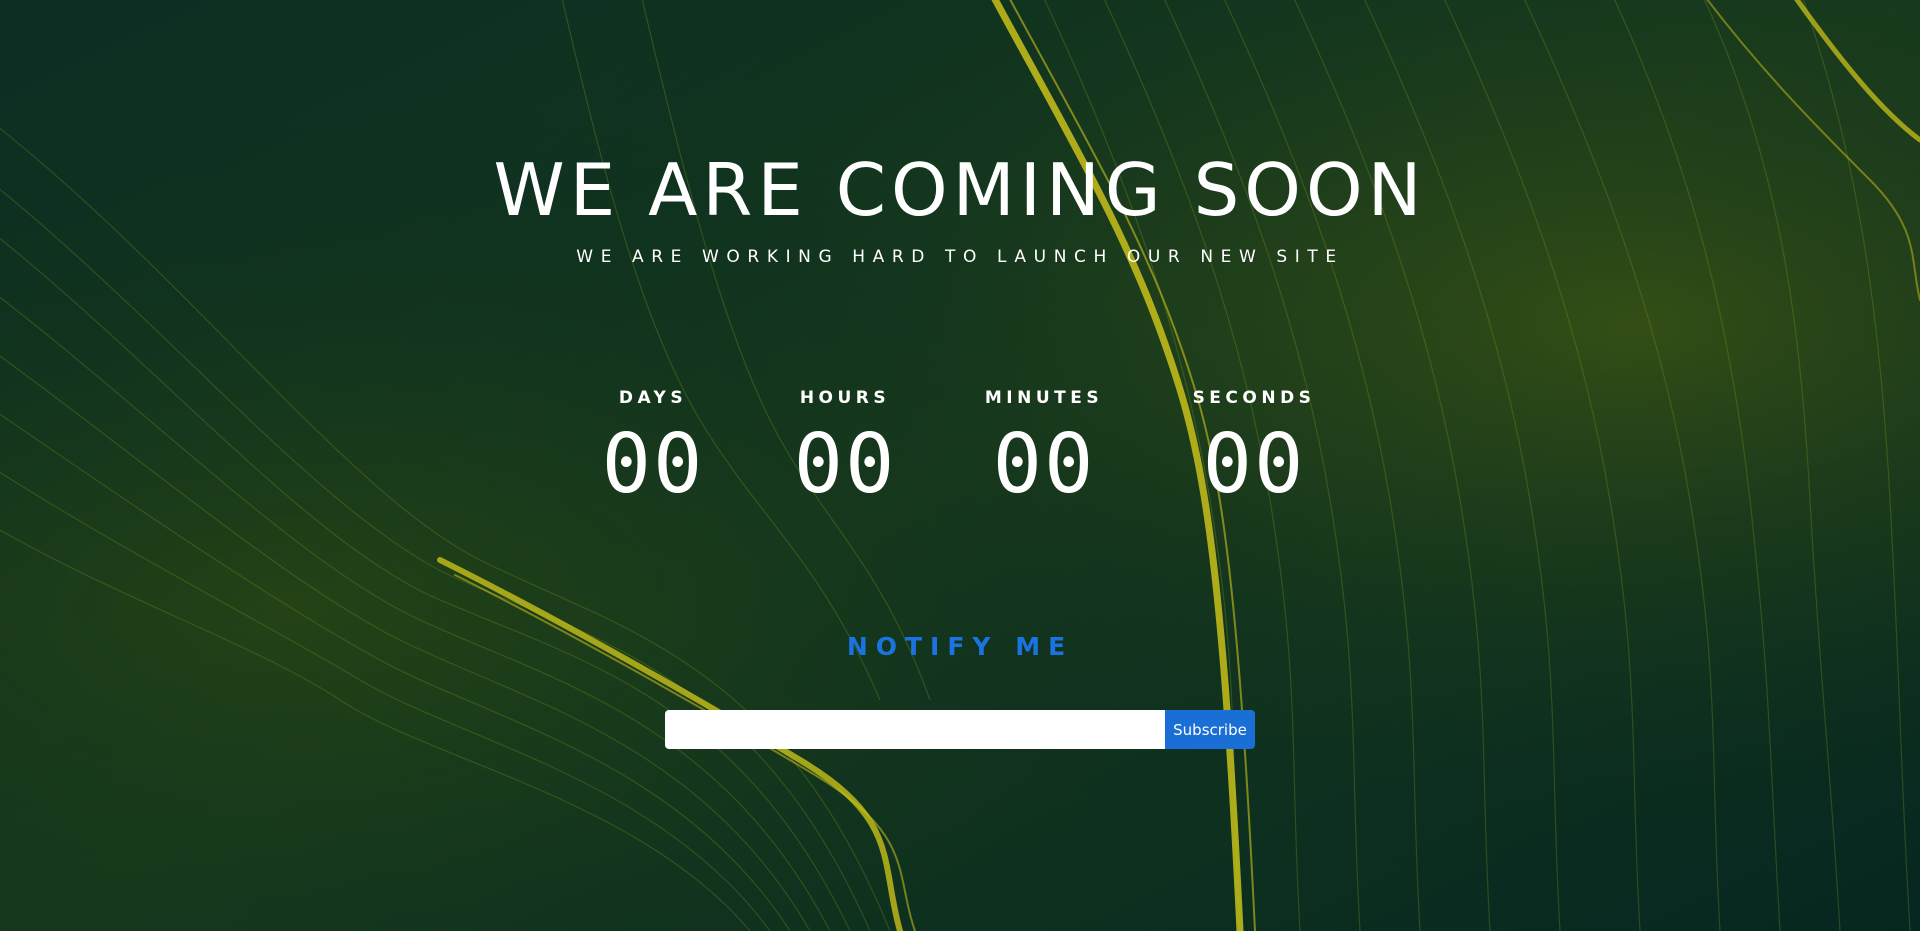  Describe the element at coordinates (960, 646) in the screenshot. I see `notify-heading: NOTIFY ME` at that location.